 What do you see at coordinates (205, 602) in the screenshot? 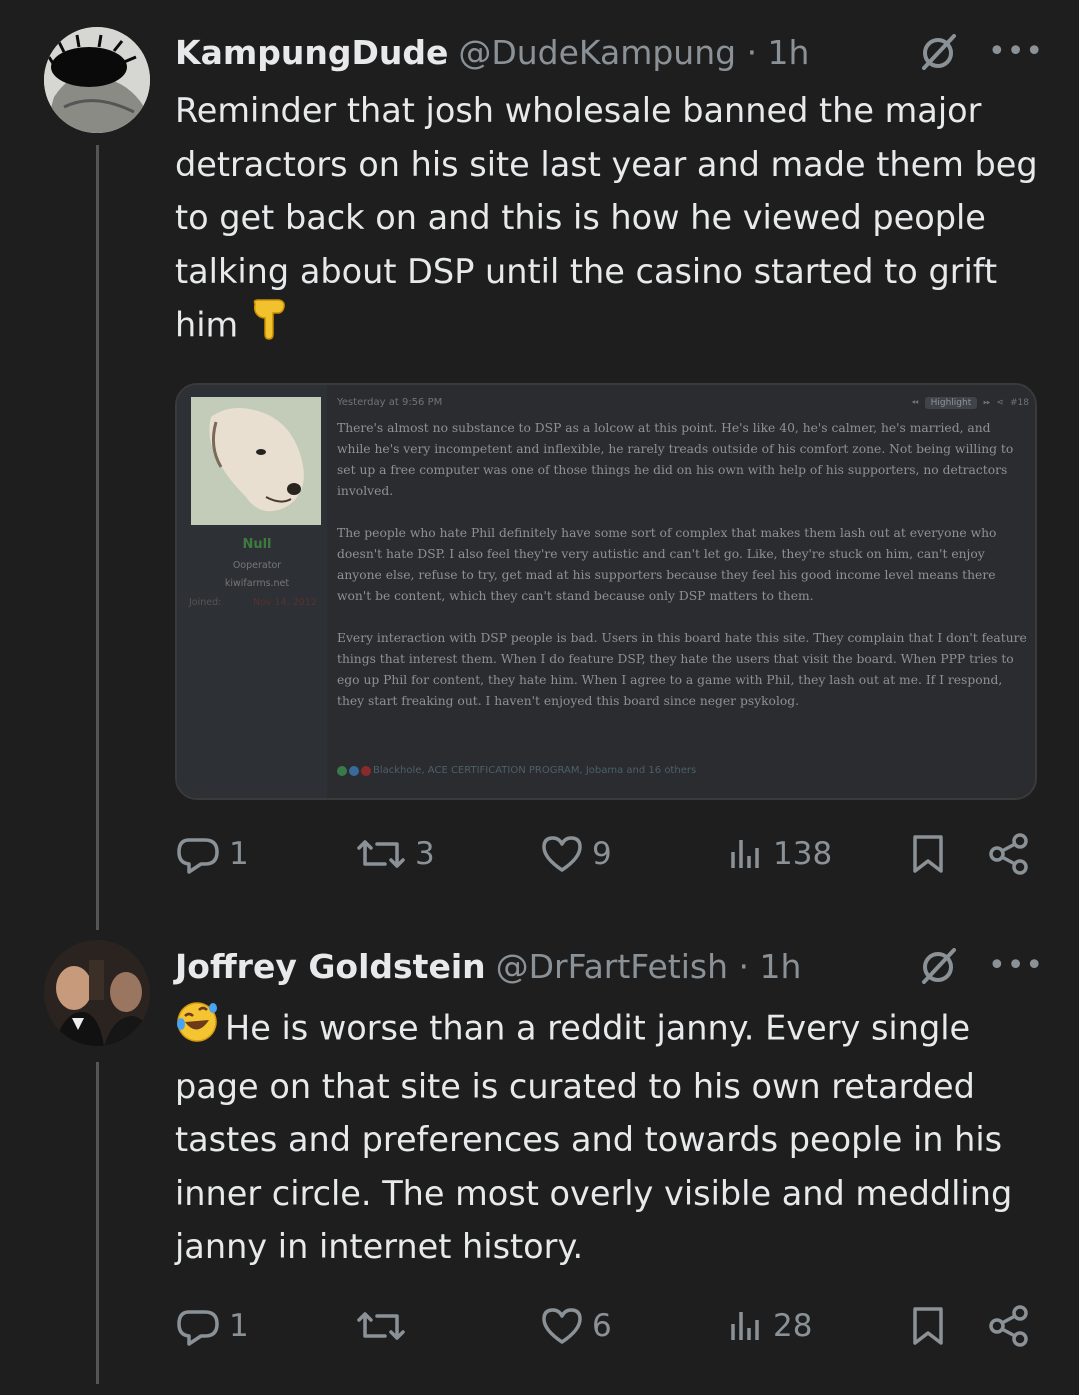
I see `forum-joined-label: Joined:` at bounding box center [205, 602].